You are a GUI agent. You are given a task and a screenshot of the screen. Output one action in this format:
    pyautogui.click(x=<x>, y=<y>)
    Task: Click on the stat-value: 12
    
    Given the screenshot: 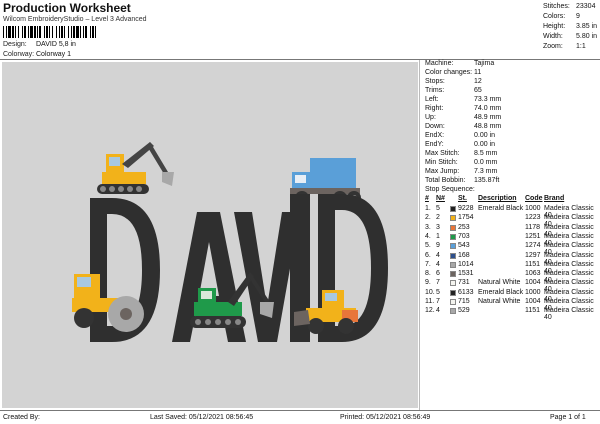 What is the action you would take?
    pyautogui.click(x=478, y=81)
    